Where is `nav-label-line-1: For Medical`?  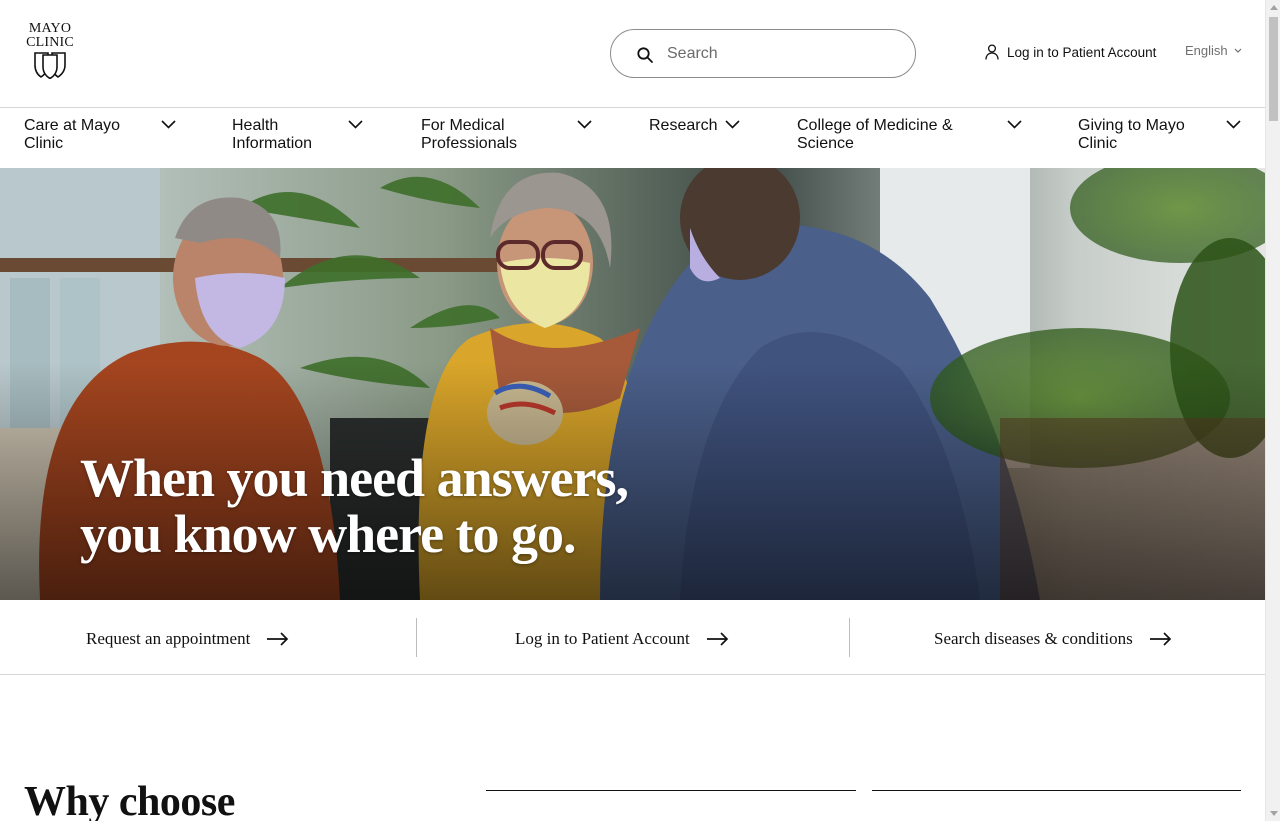 nav-label-line-1: For Medical is located at coordinates (463, 125).